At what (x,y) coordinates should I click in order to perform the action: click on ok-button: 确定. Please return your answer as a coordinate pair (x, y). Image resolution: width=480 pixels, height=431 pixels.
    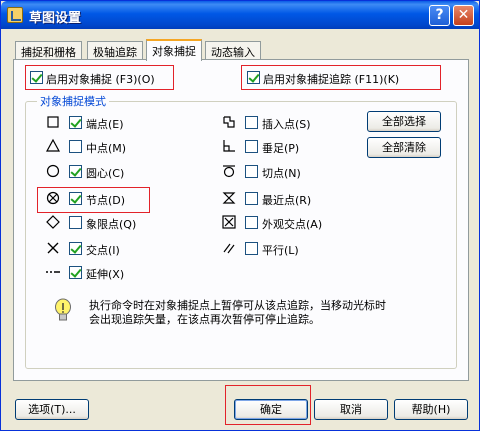
    Looking at the image, I should click on (271, 409).